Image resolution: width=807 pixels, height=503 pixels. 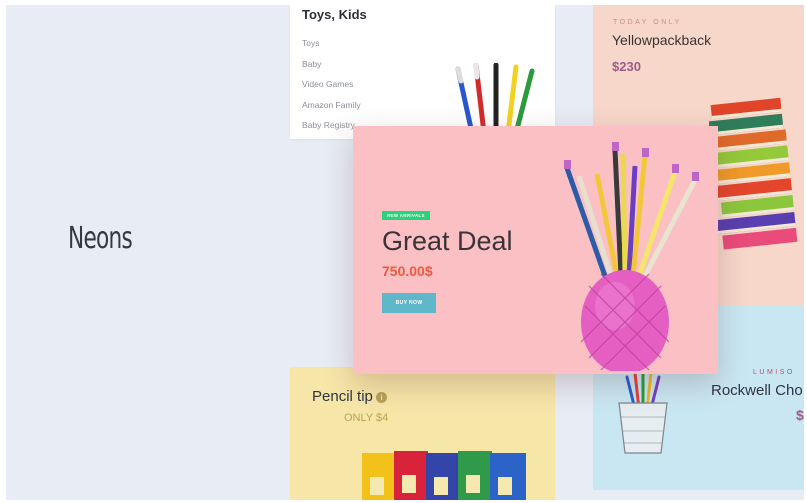 What do you see at coordinates (662, 40) in the screenshot?
I see `promo-title: Yellowpackback` at bounding box center [662, 40].